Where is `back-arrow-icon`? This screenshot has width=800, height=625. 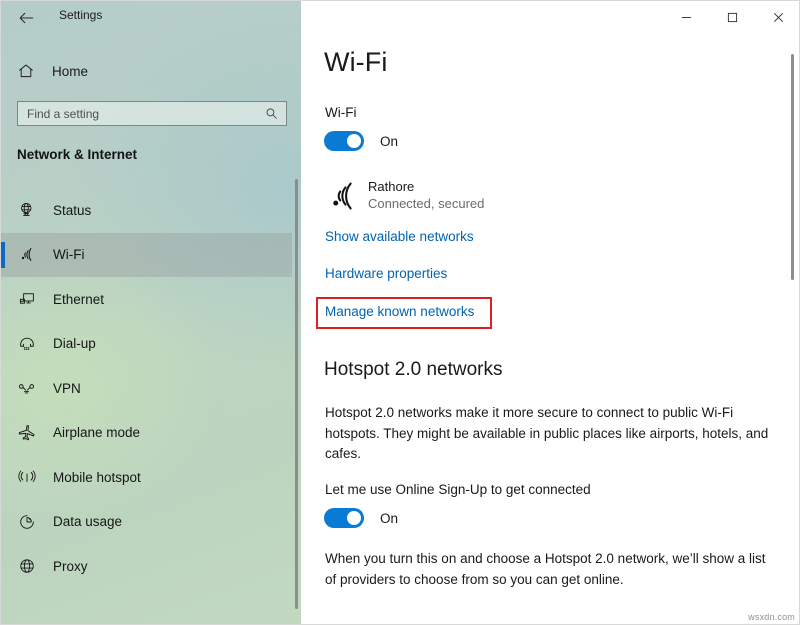
back-arrow-icon is located at coordinates (26, 18).